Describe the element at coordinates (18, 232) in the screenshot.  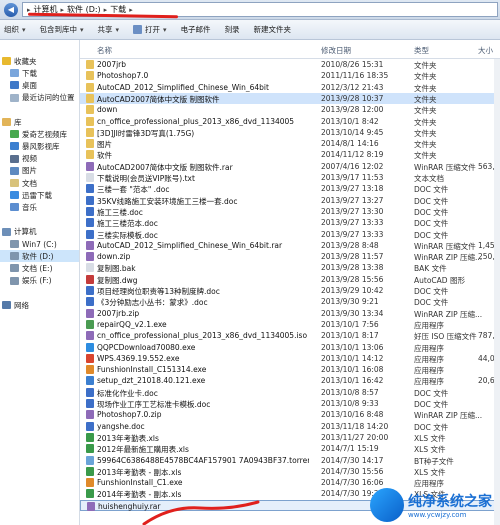
I see `sidebar-item: 计算机` at that location.